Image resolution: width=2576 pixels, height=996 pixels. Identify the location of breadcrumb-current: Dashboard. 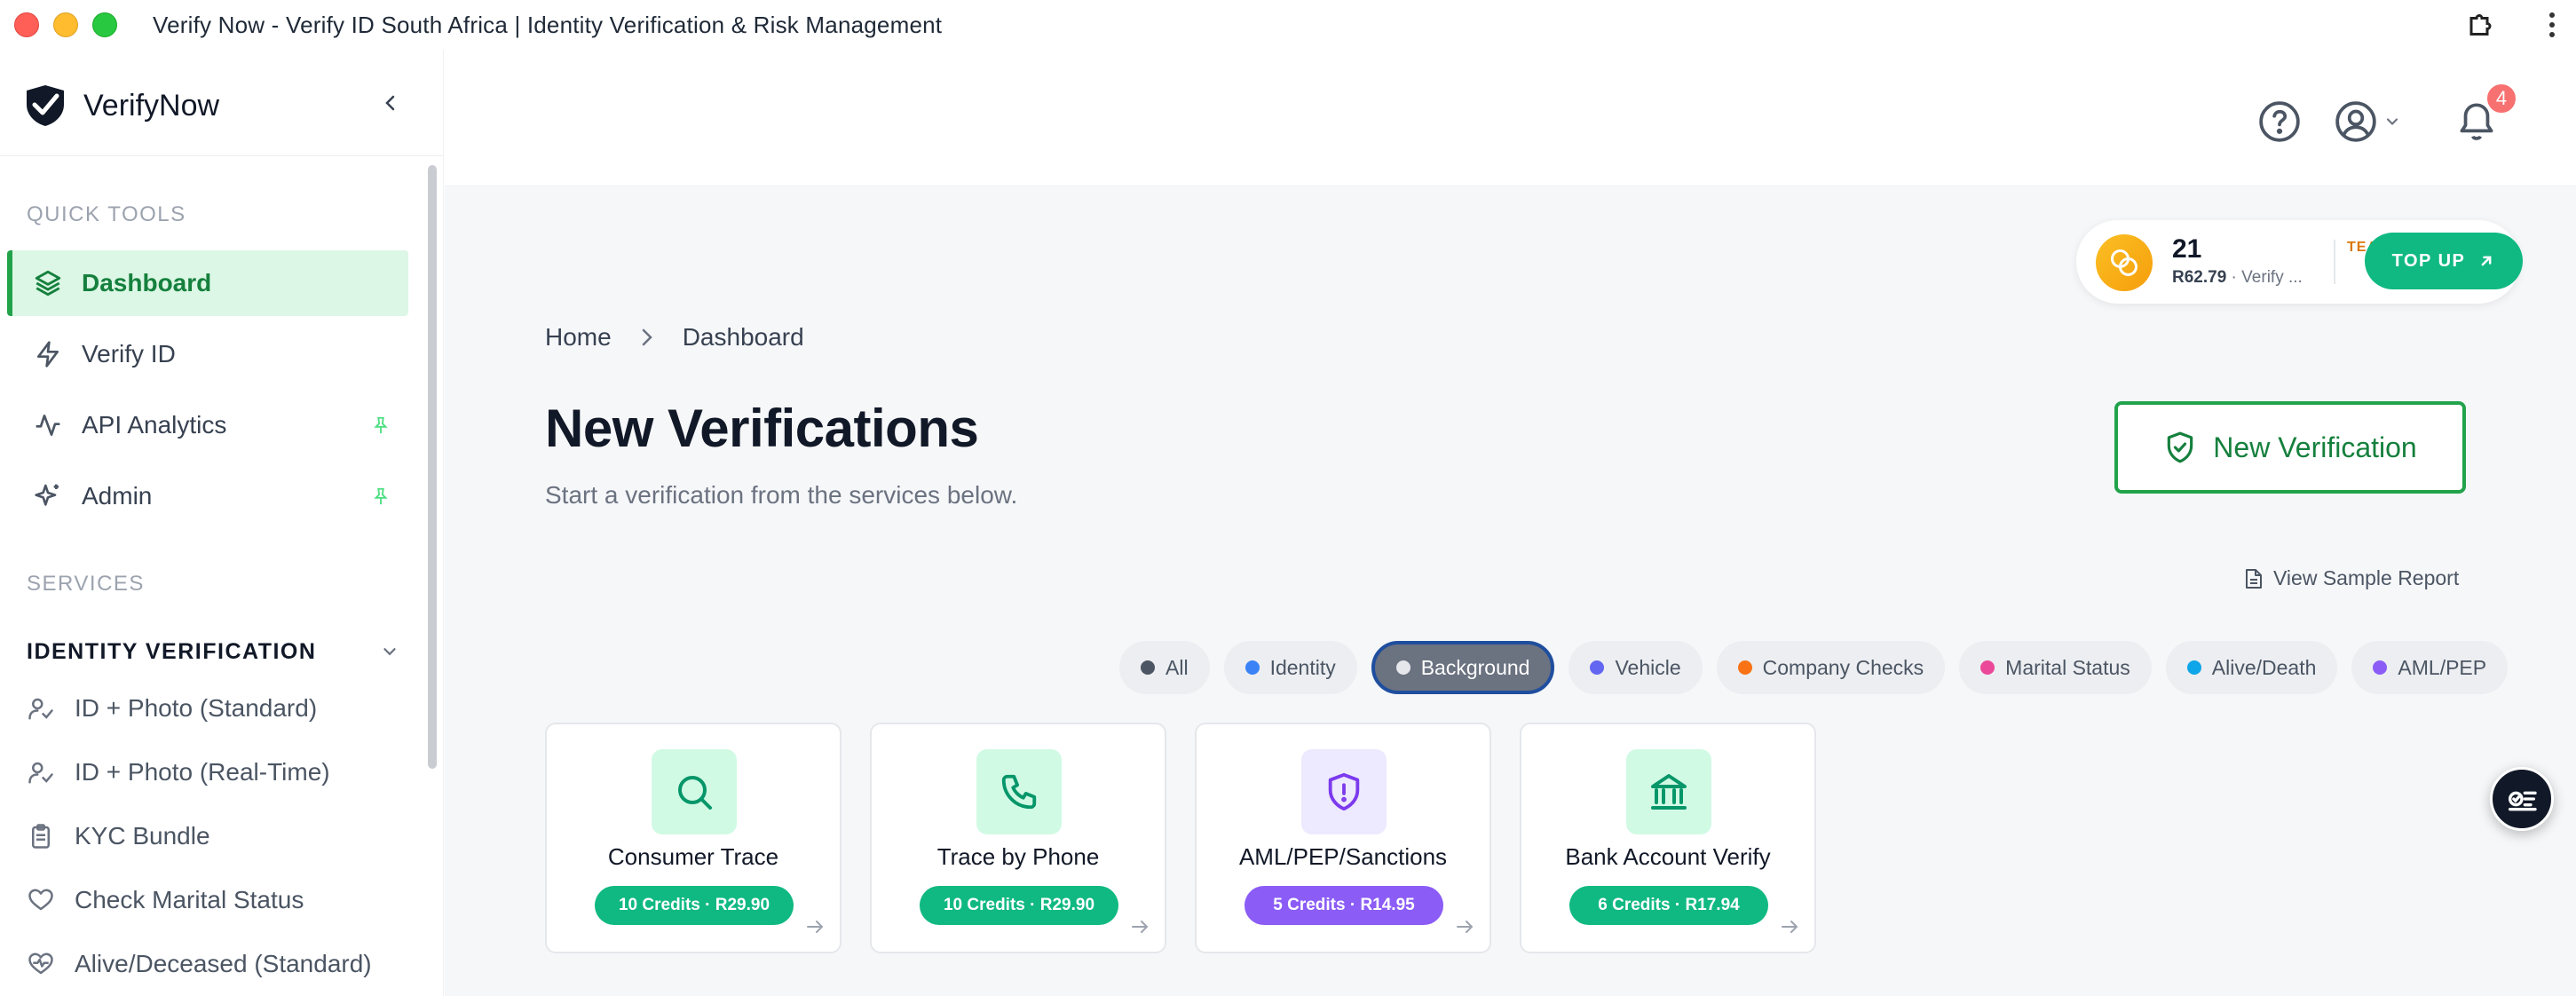
(743, 337).